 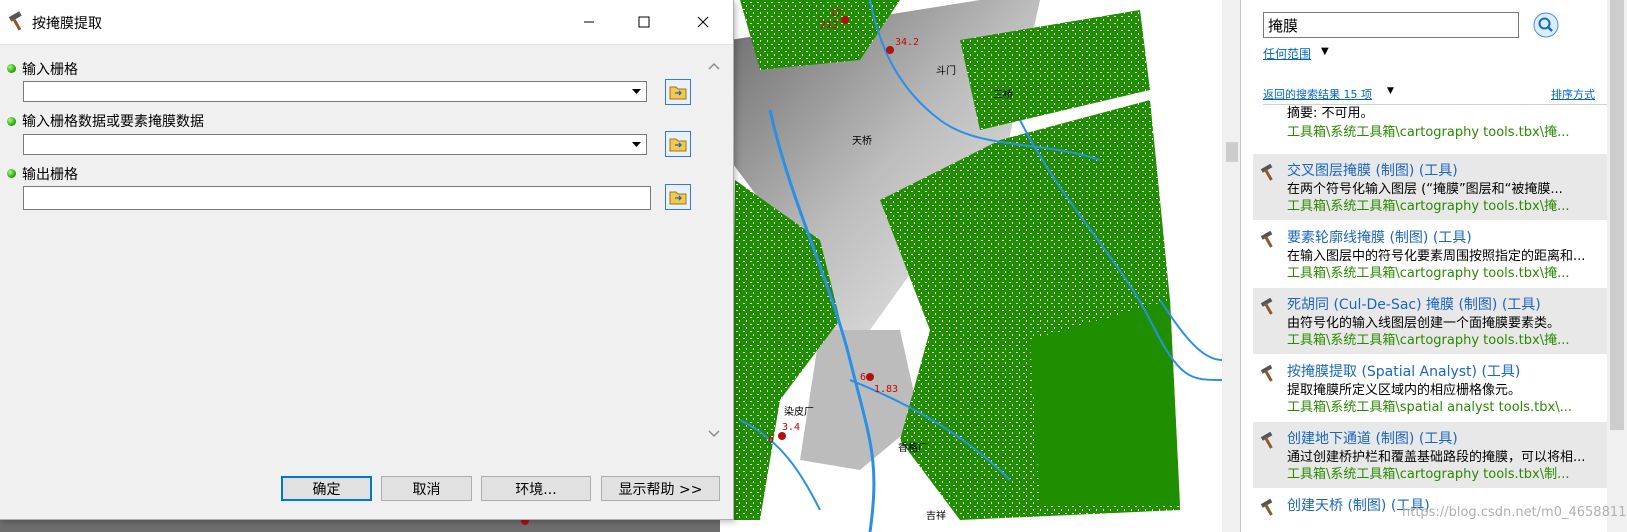 I want to click on map-place-label: 吉祥, so click(x=936, y=516).